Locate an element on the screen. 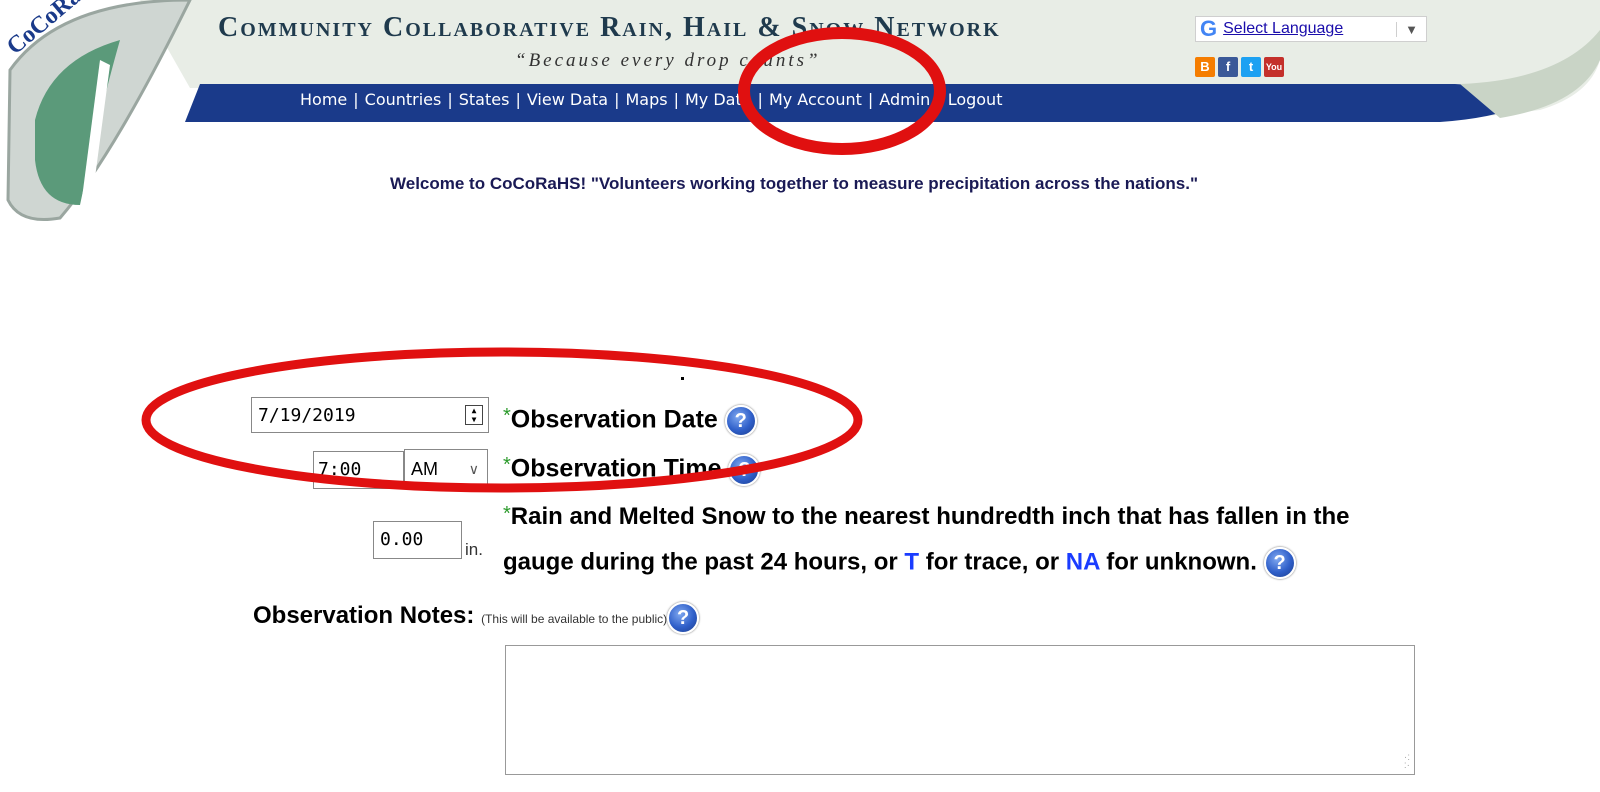 The image size is (1600, 792). youtube-icon: You is located at coordinates (1274, 67).